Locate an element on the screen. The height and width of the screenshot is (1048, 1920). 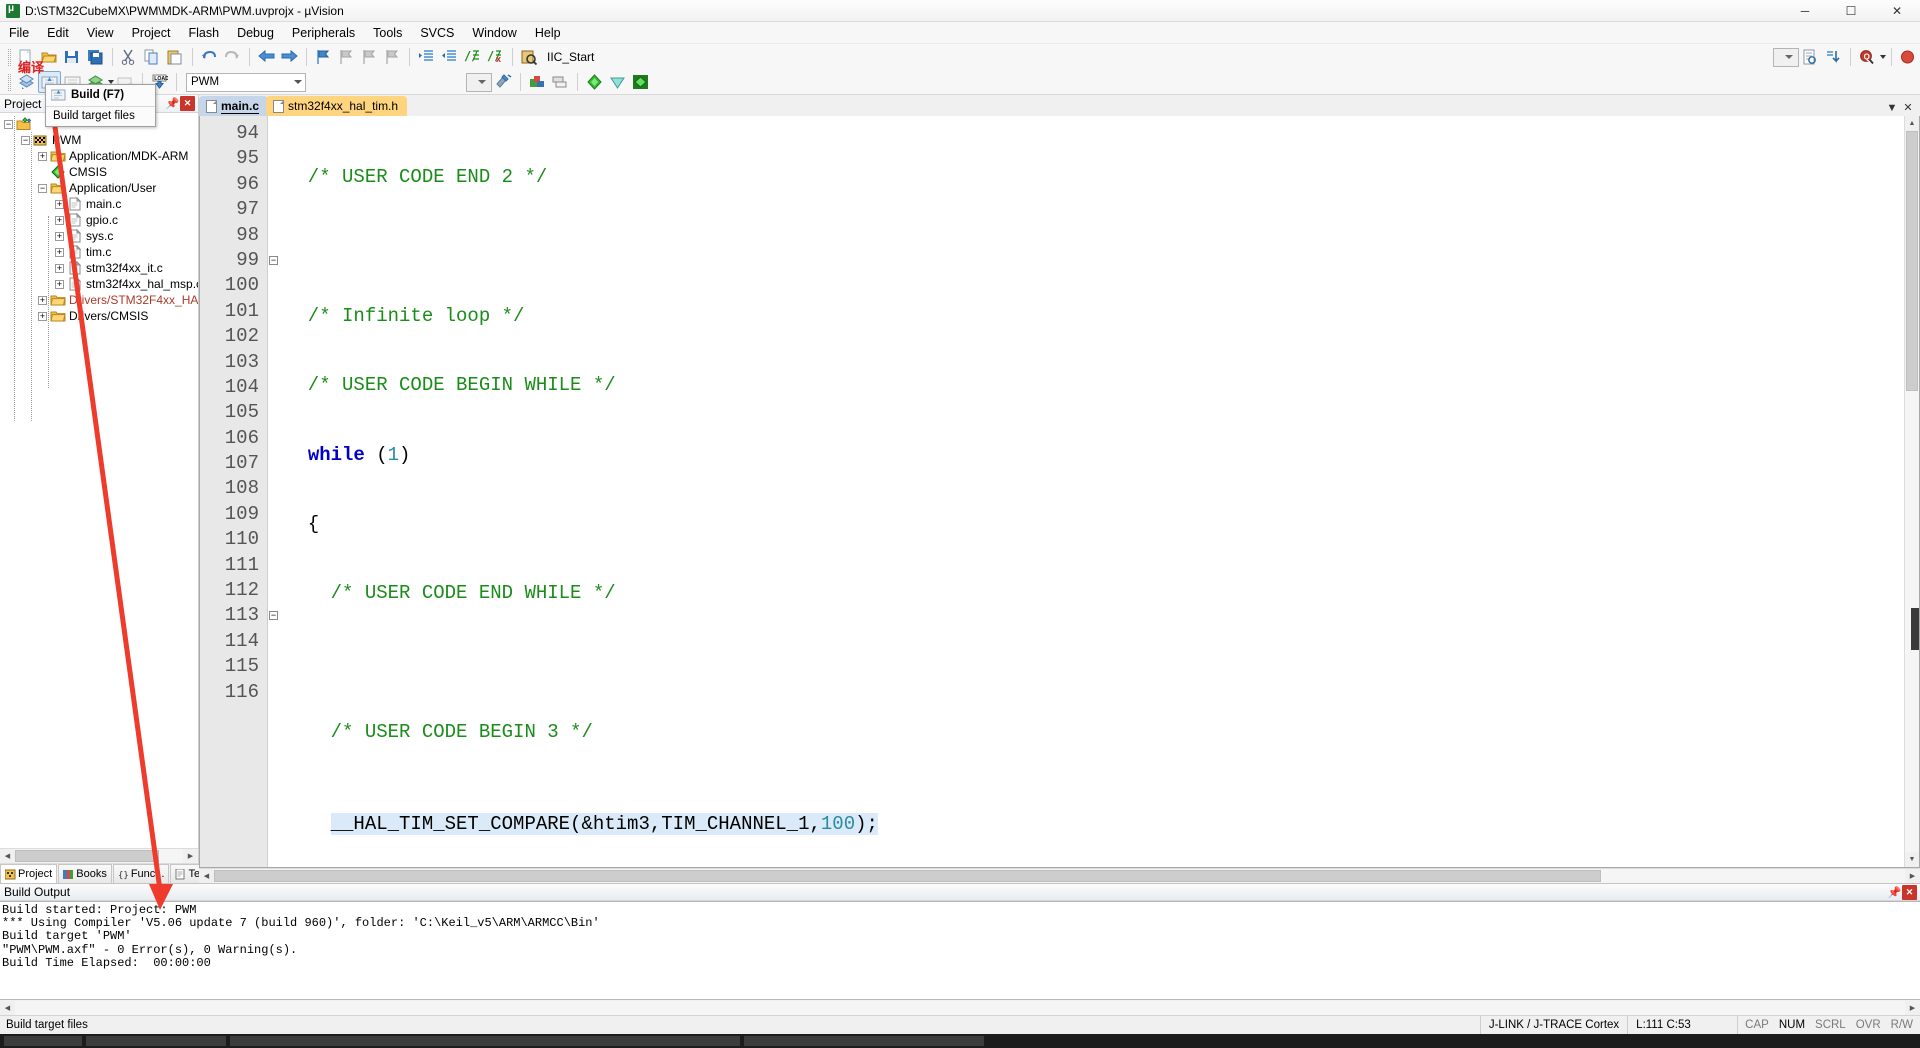
pack-installer-icon is located at coordinates (594, 82).